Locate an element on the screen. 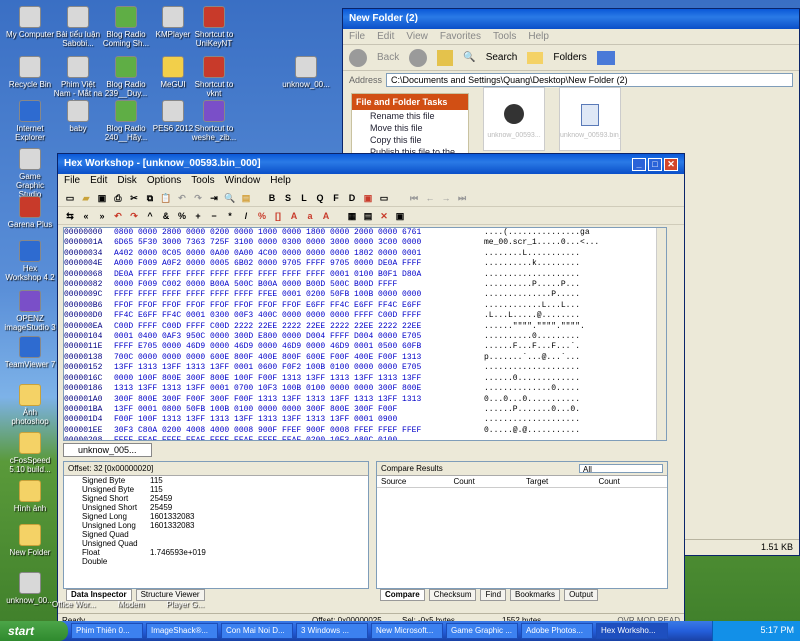 This screenshot has width=800, height=641. compare-icon: ▣ is located at coordinates (368, 198).